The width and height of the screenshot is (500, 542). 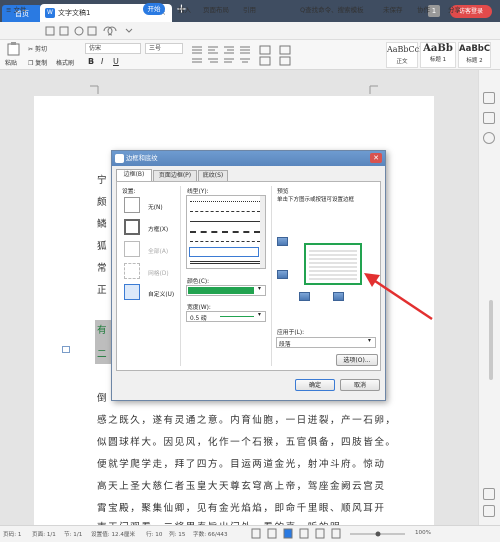 What do you see at coordinates (210, 534) in the screenshot?
I see `status-words: 字数: 66/443` at bounding box center [210, 534].